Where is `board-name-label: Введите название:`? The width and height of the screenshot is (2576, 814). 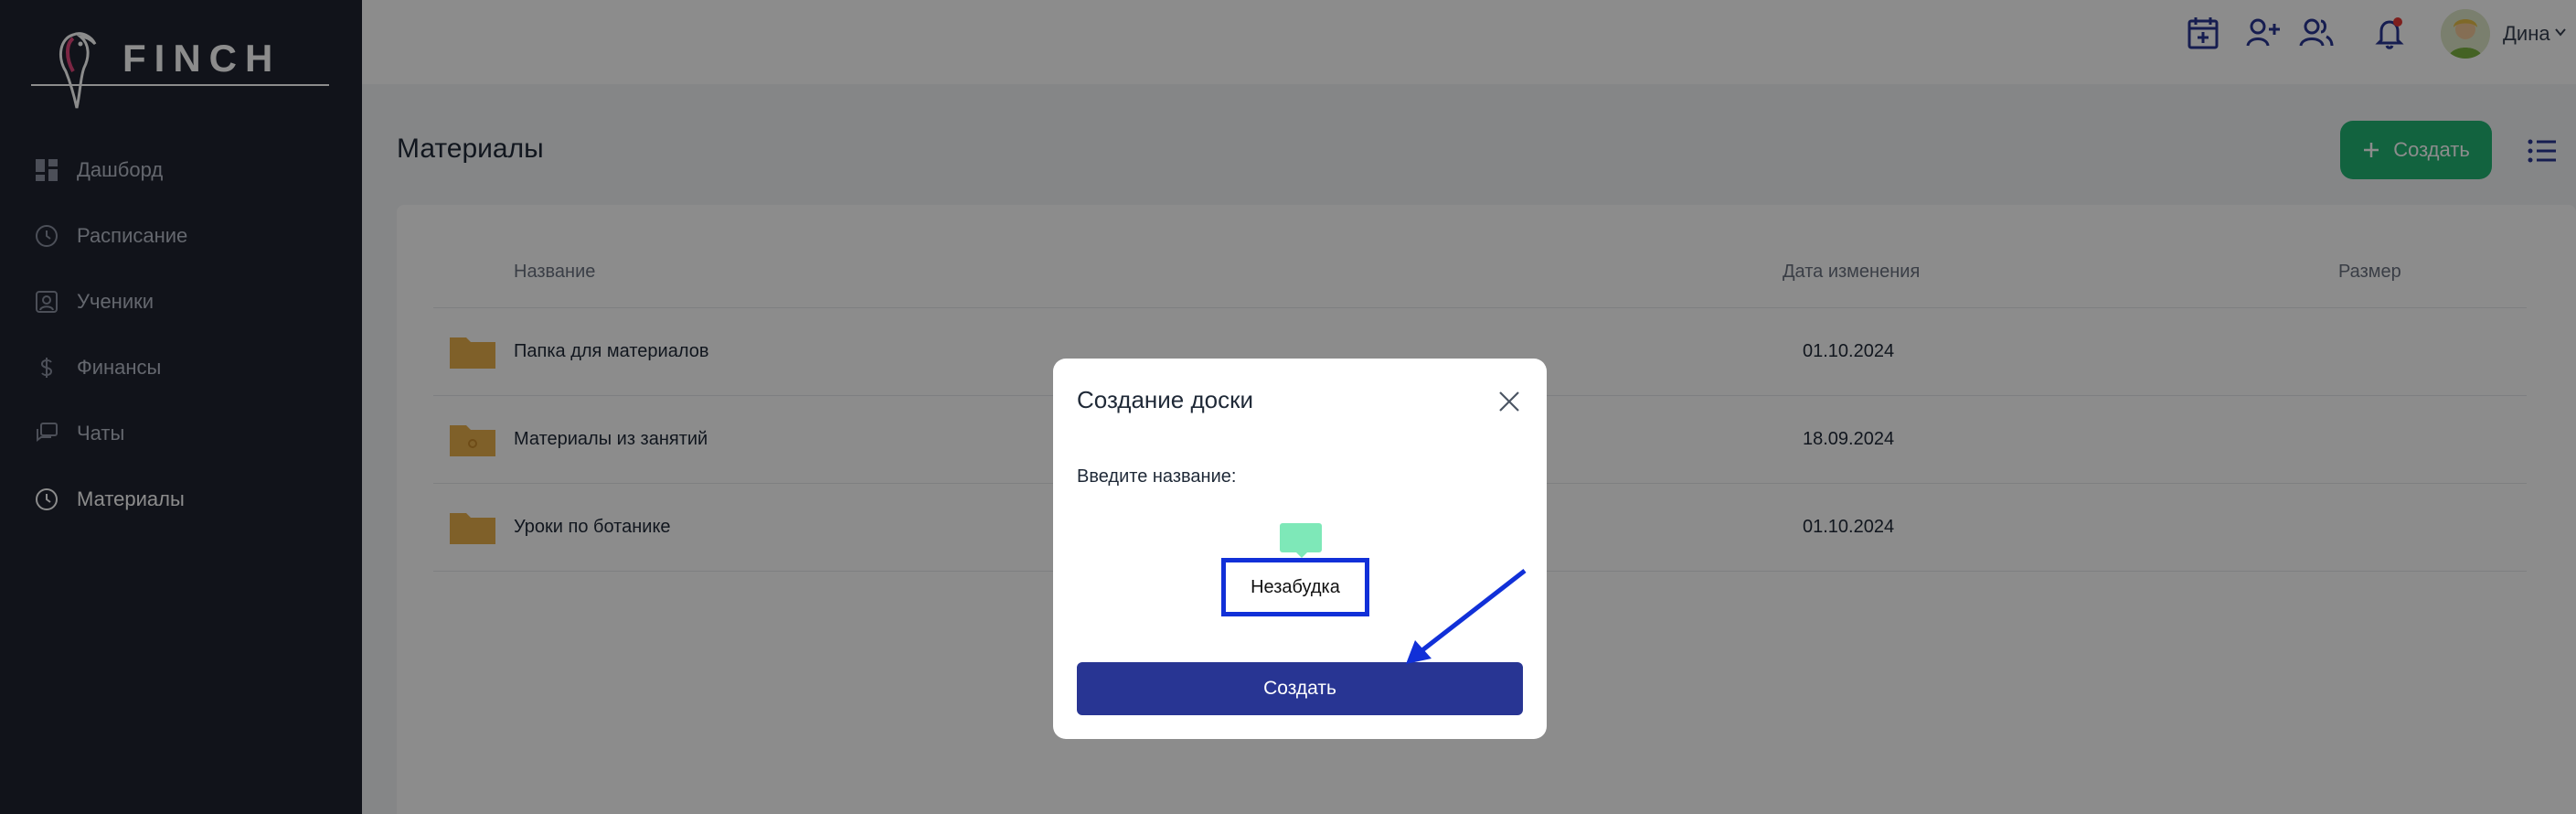
board-name-label: Введите название: is located at coordinates (1157, 476).